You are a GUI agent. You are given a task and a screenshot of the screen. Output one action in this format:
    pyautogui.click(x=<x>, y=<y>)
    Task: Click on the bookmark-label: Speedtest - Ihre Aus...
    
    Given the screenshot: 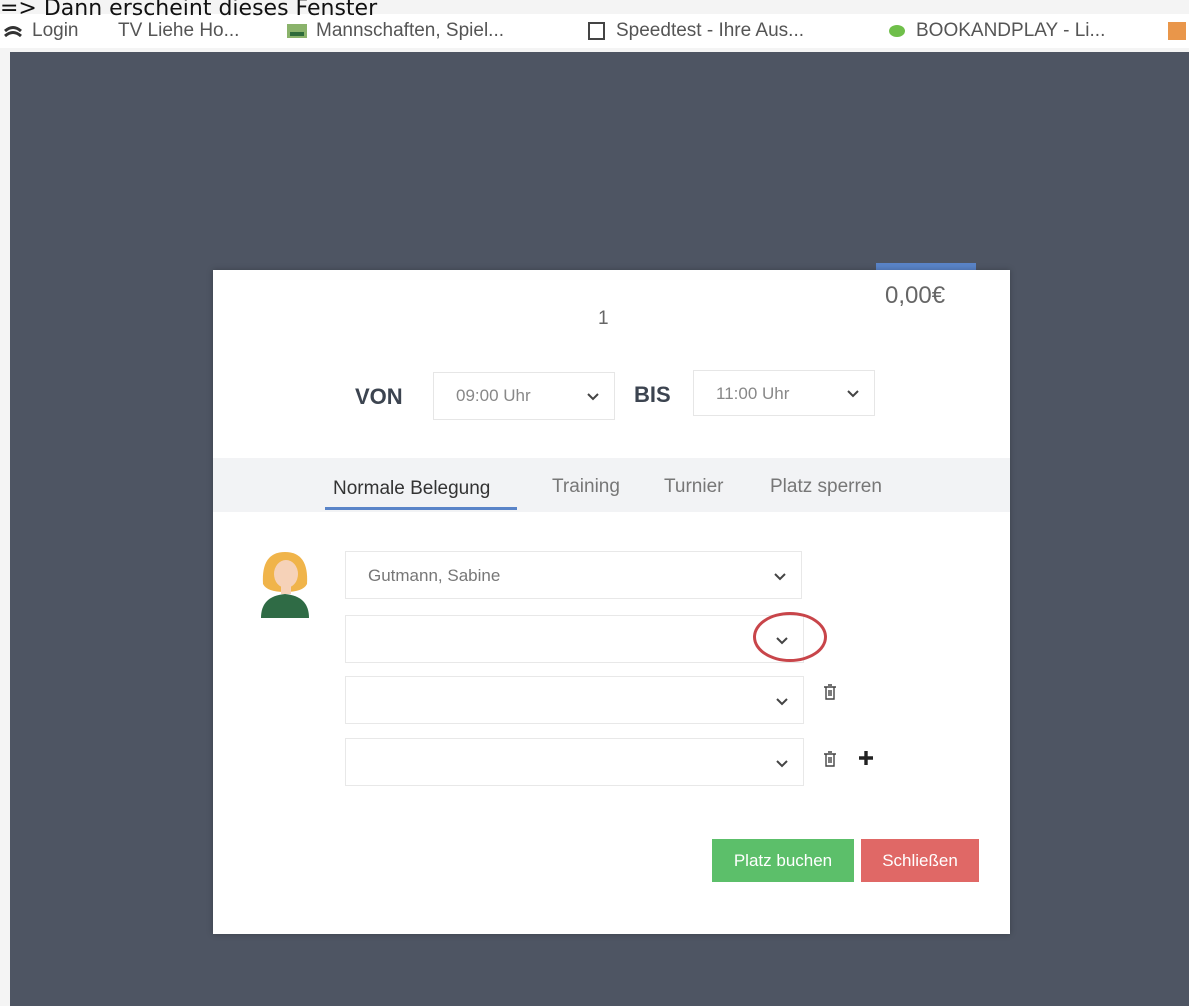 What is the action you would take?
    pyautogui.click(x=710, y=30)
    